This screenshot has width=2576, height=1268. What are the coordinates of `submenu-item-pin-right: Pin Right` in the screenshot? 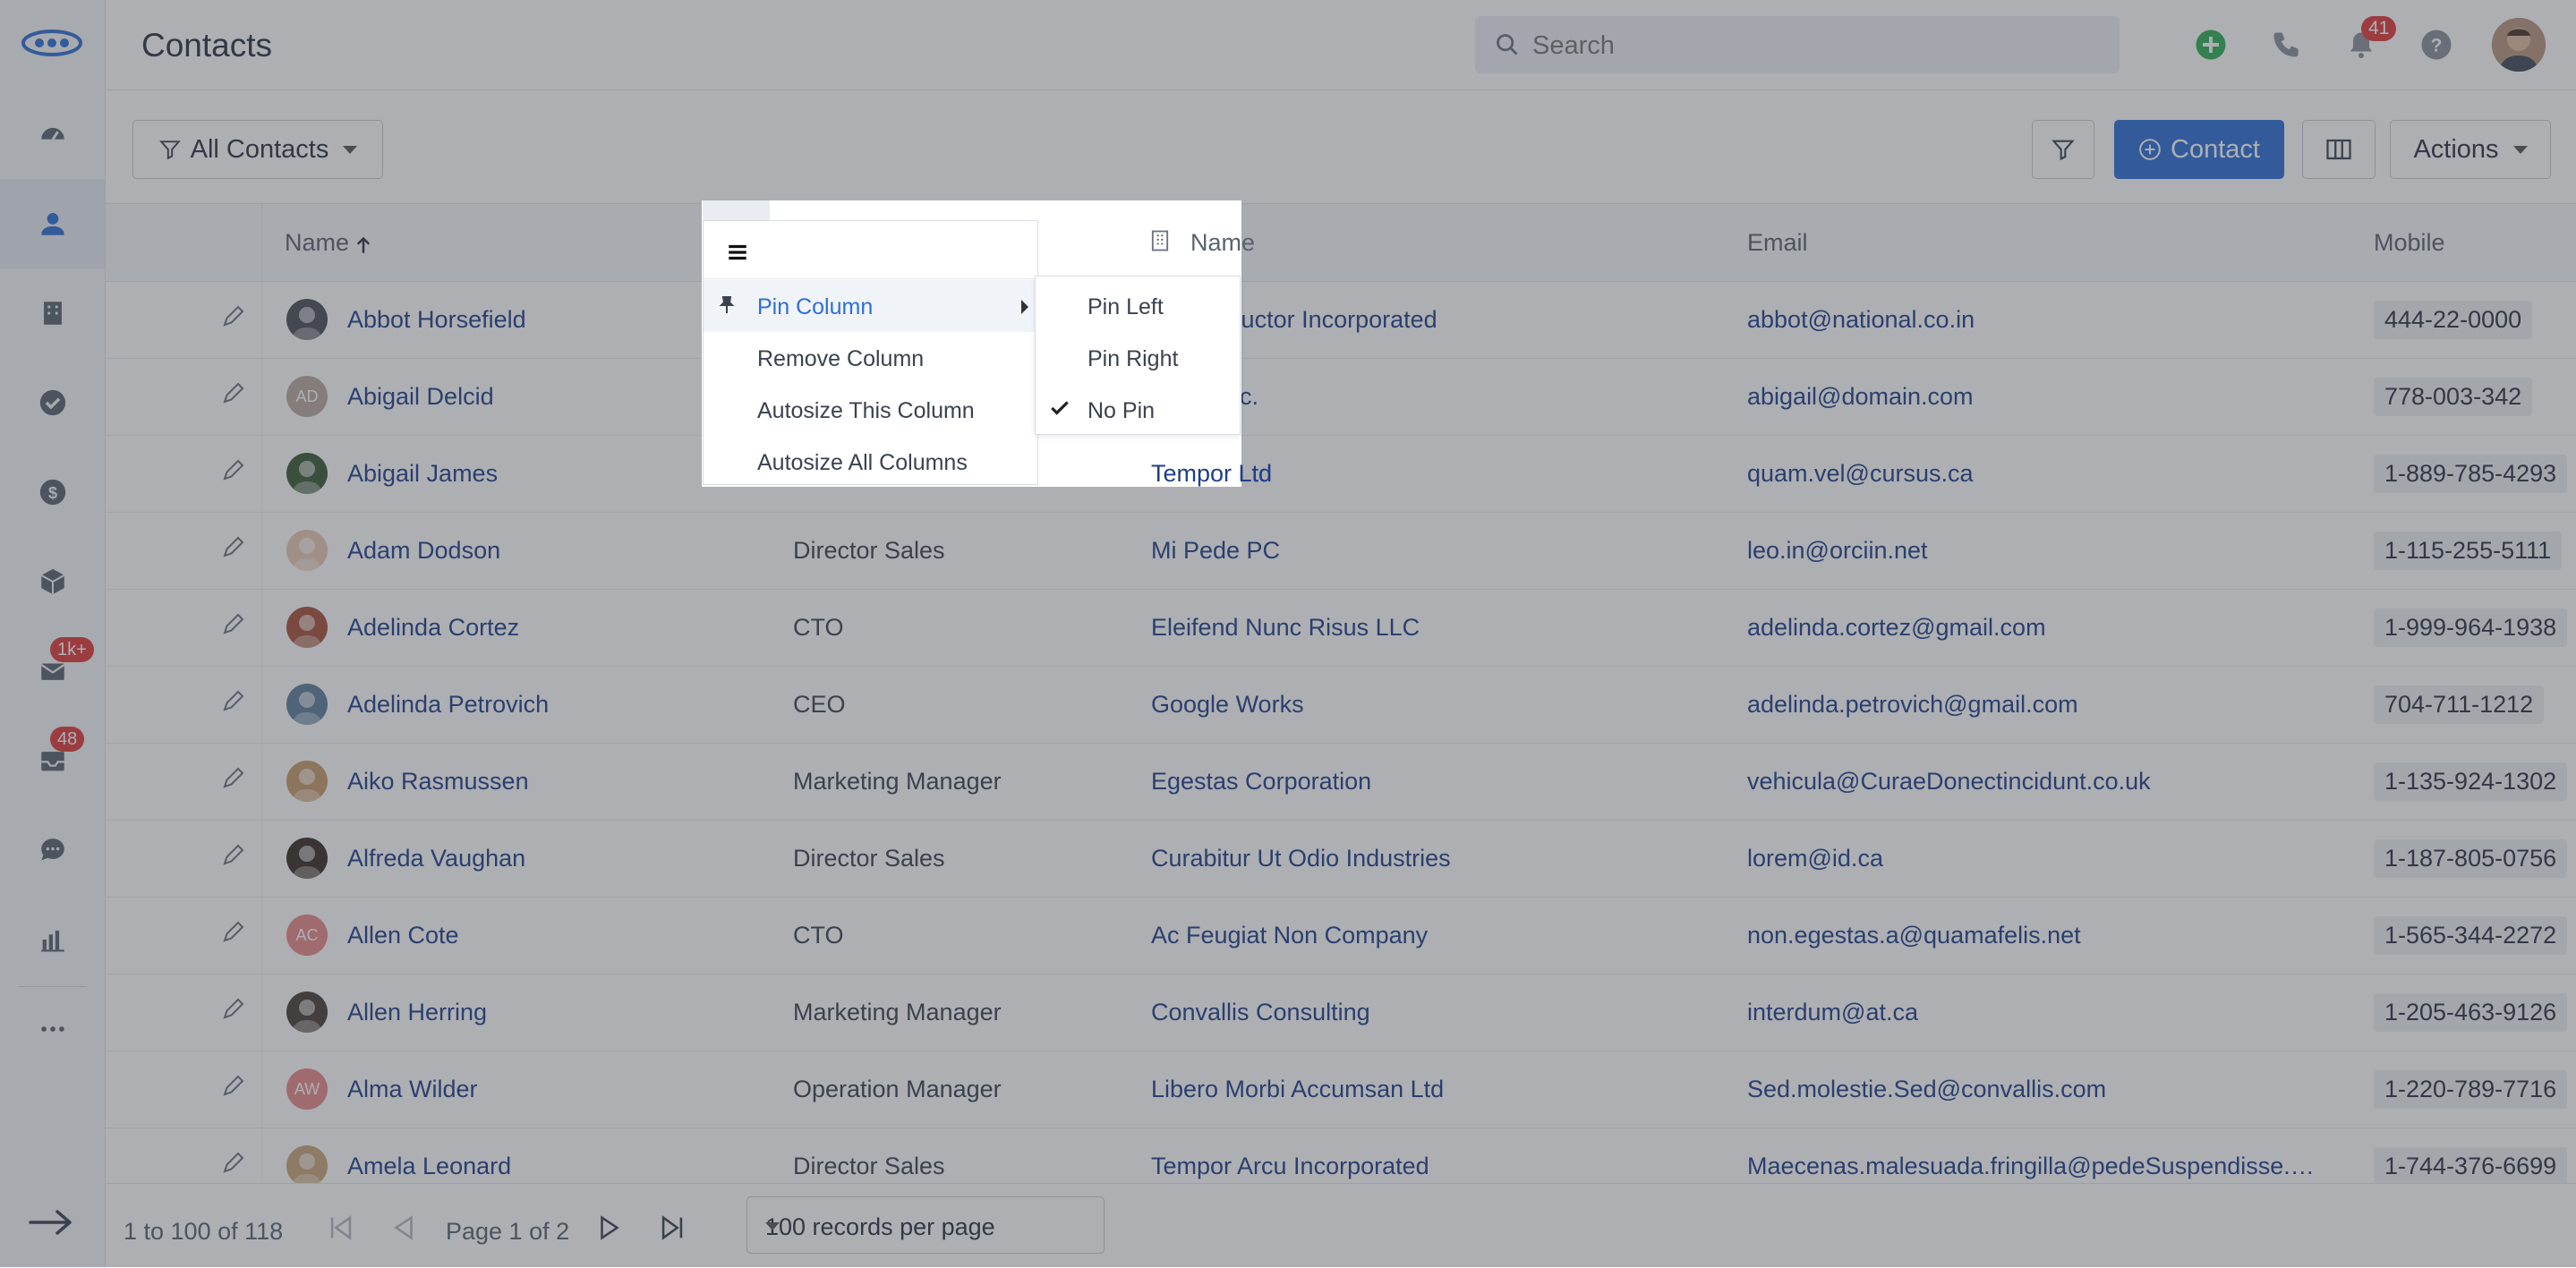 It's located at (1138, 358).